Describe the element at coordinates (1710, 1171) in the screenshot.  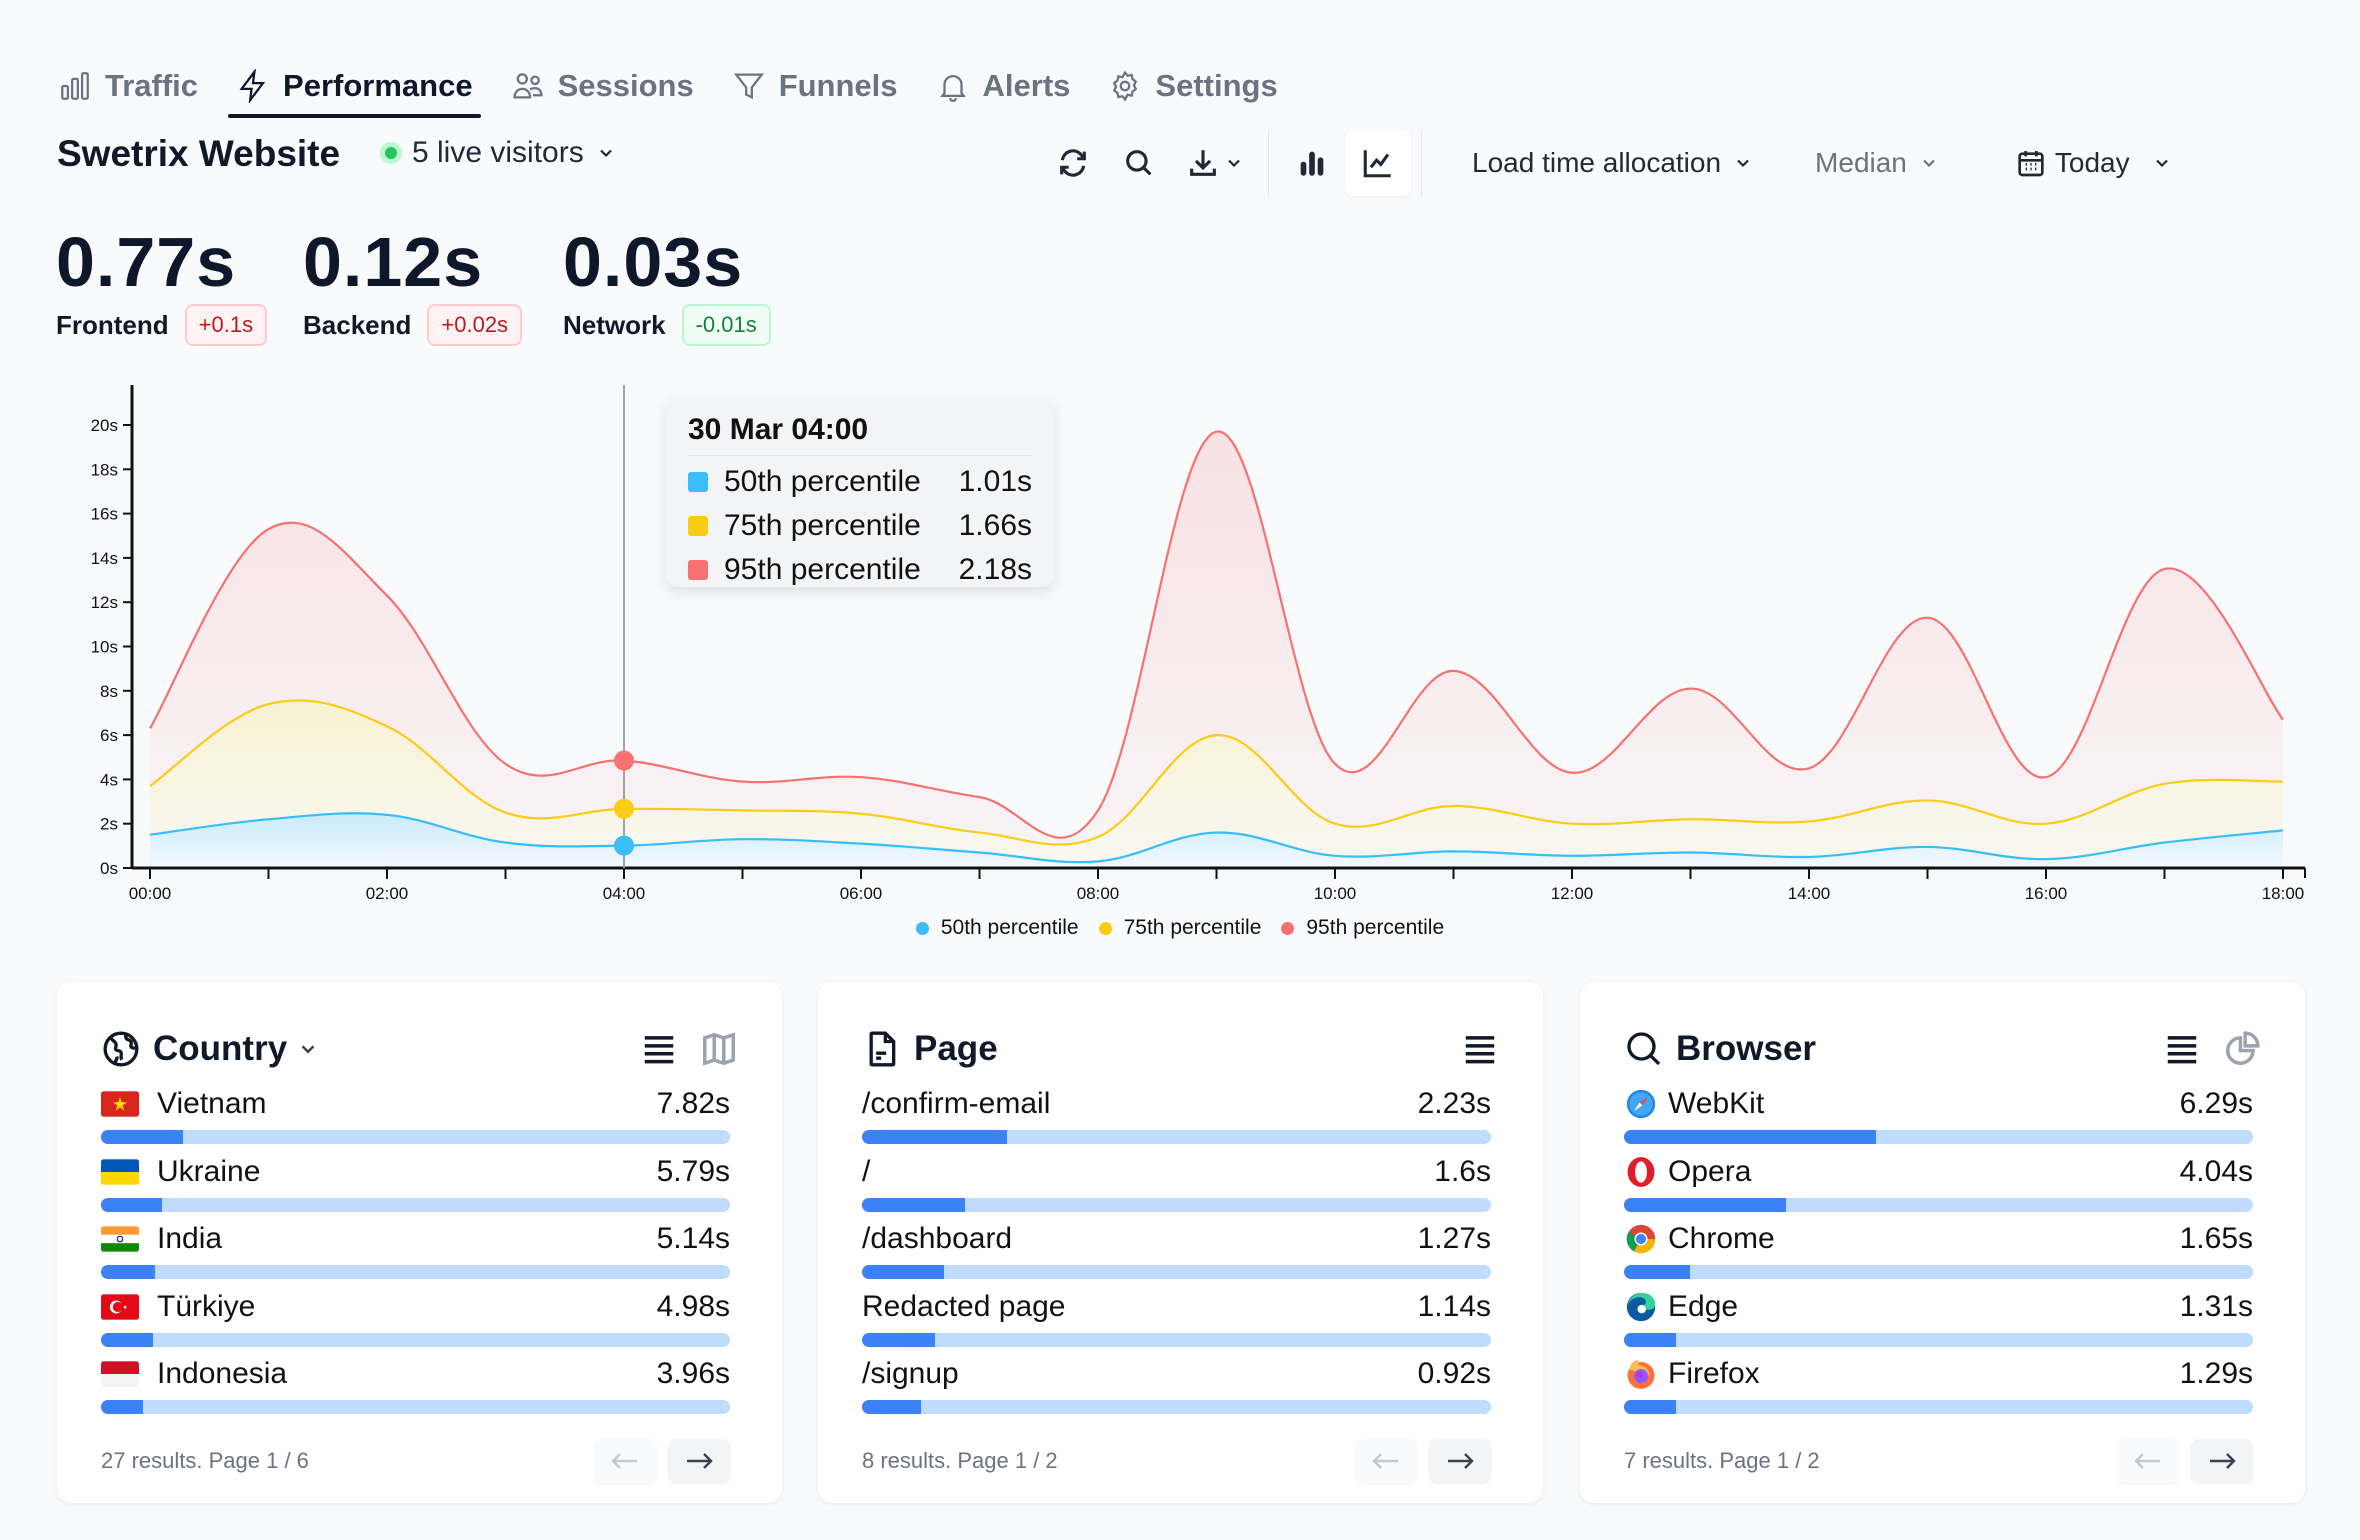
I see `row-name: Opera` at that location.